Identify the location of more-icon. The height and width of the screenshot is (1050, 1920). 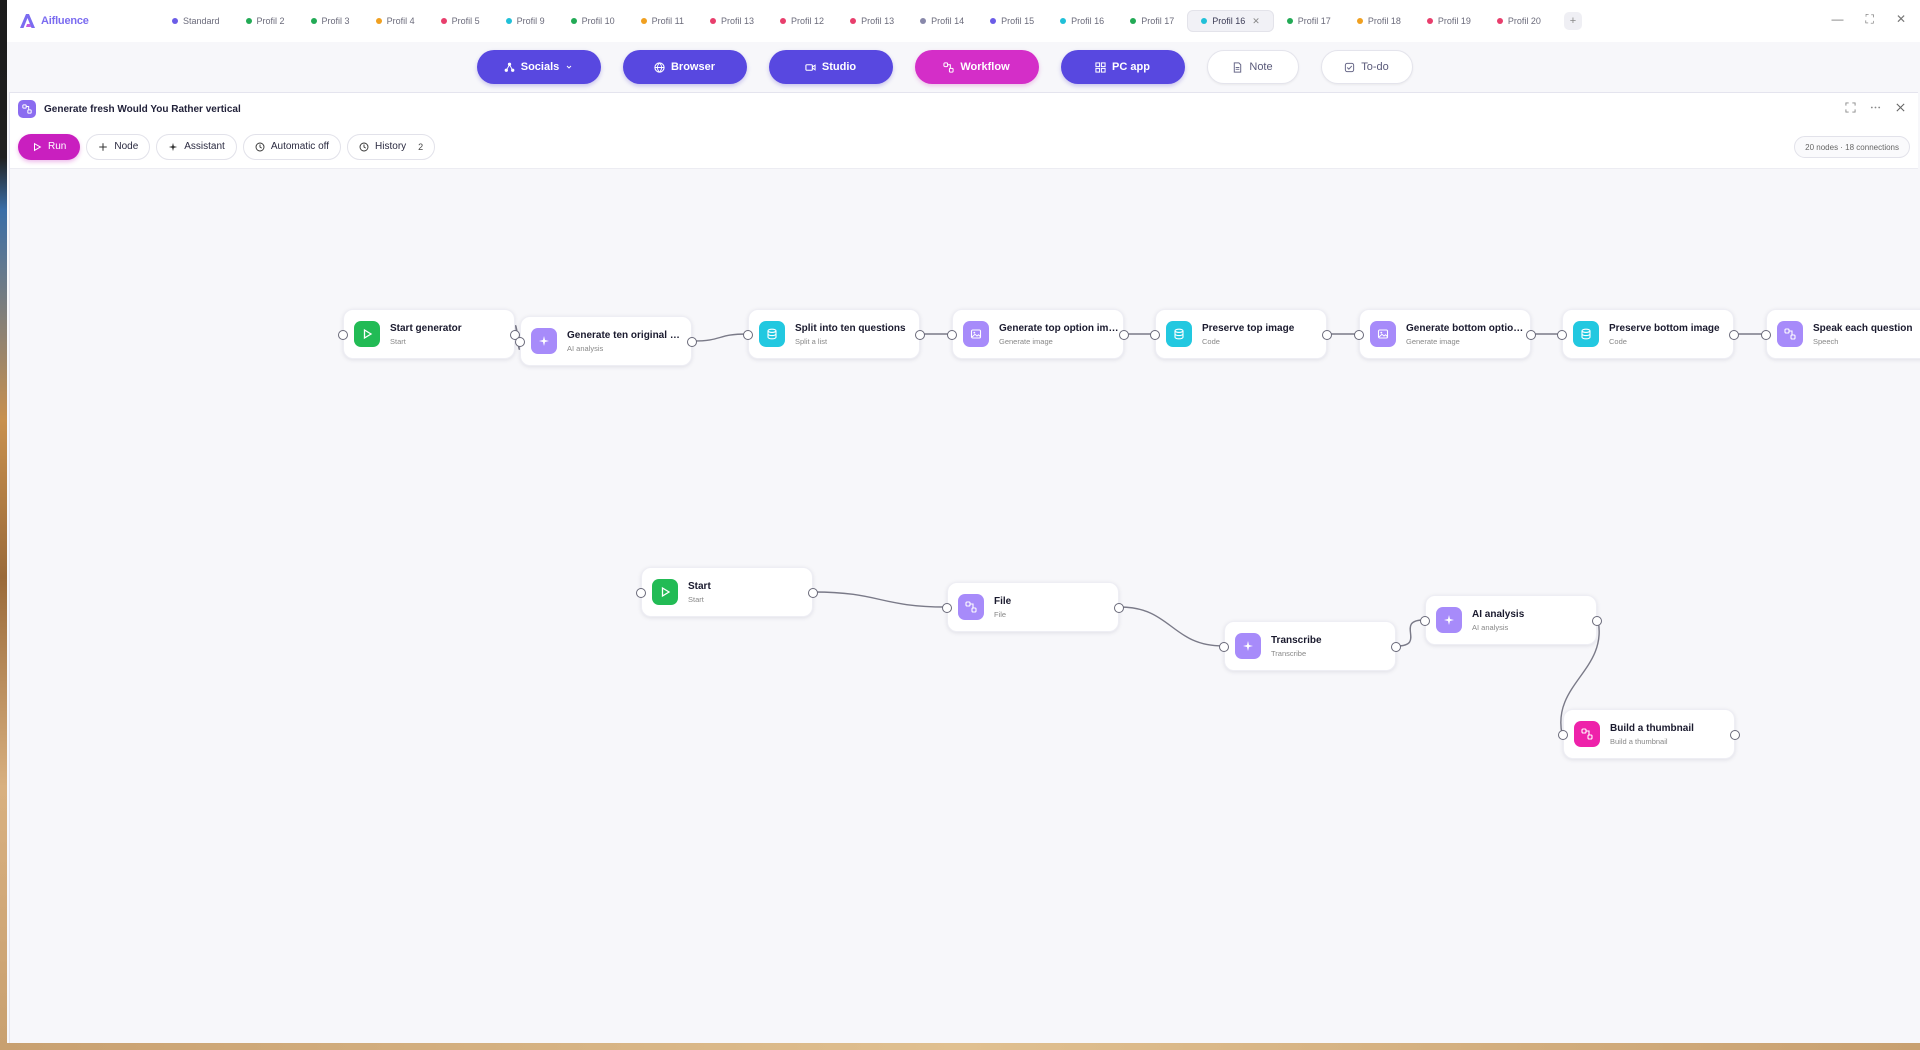
(1875, 107).